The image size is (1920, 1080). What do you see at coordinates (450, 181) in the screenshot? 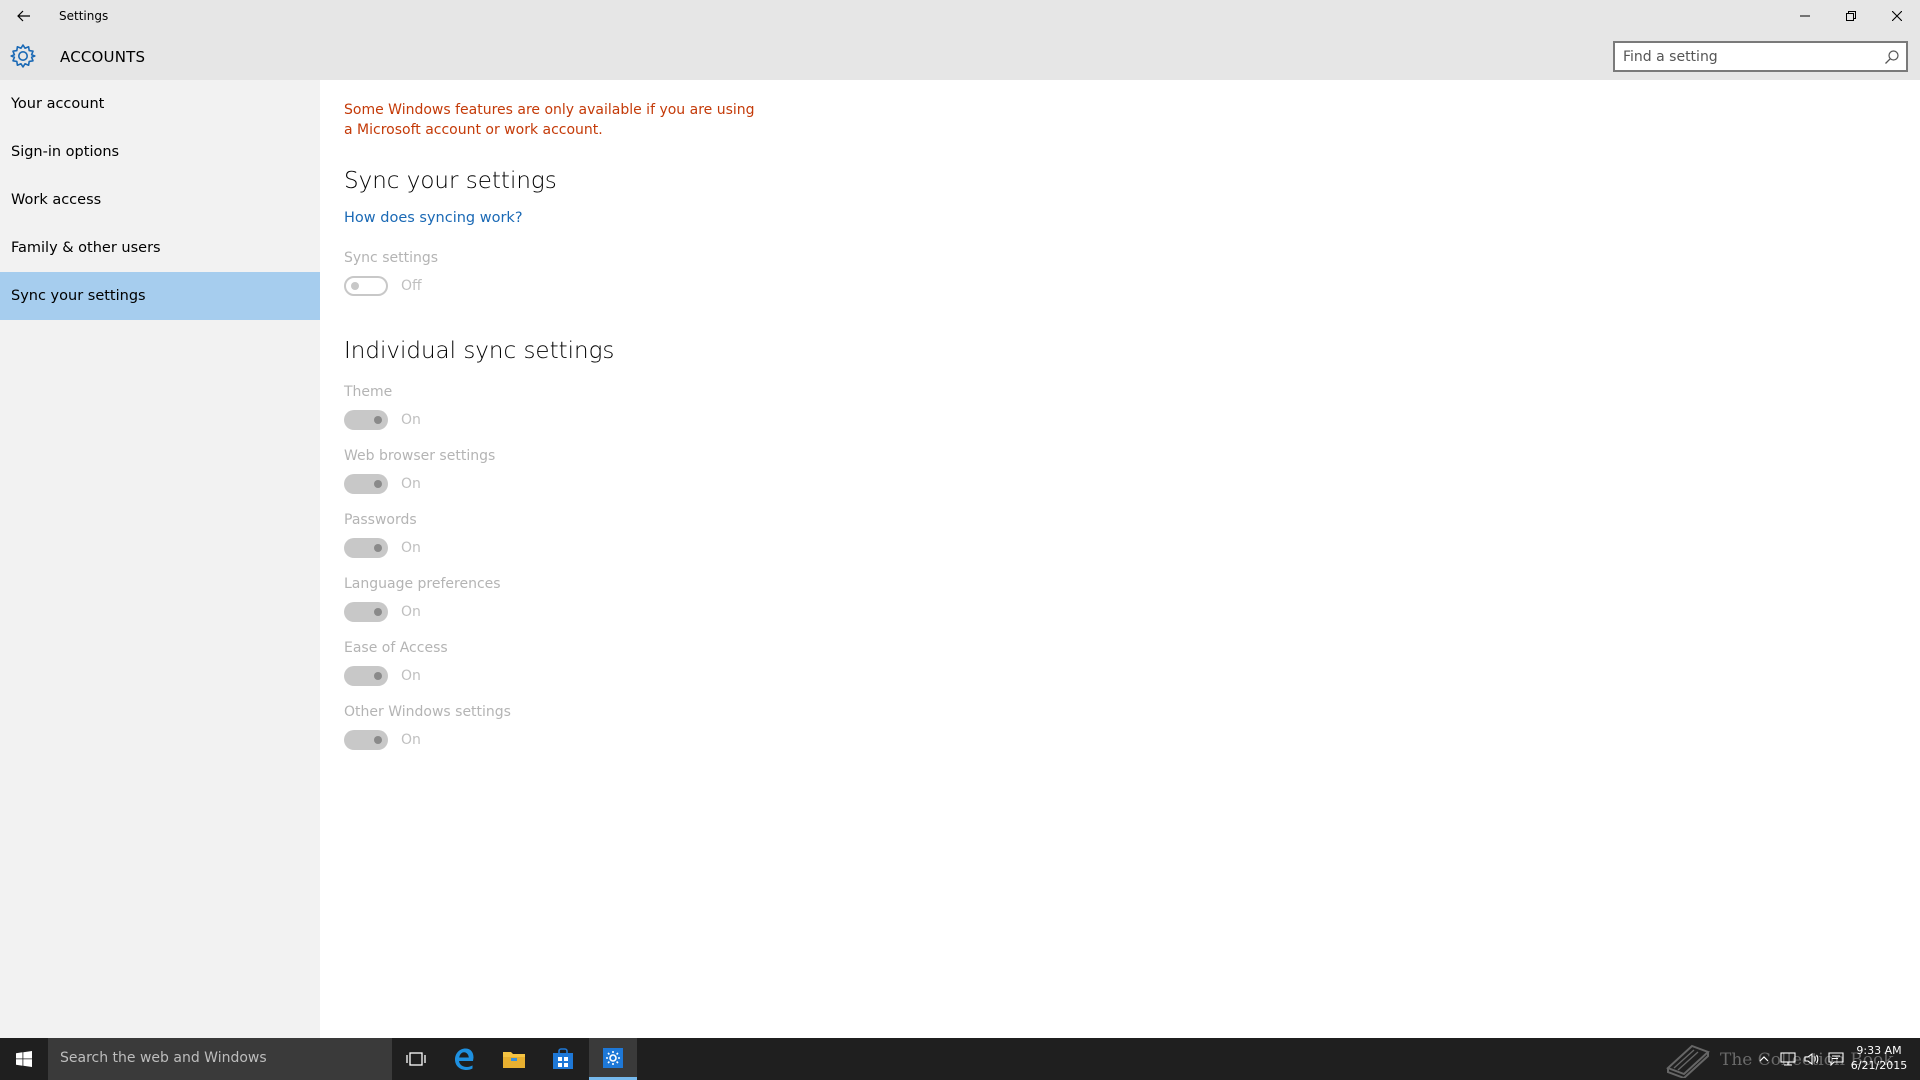
I see `sync-heading: Sync your settings` at bounding box center [450, 181].